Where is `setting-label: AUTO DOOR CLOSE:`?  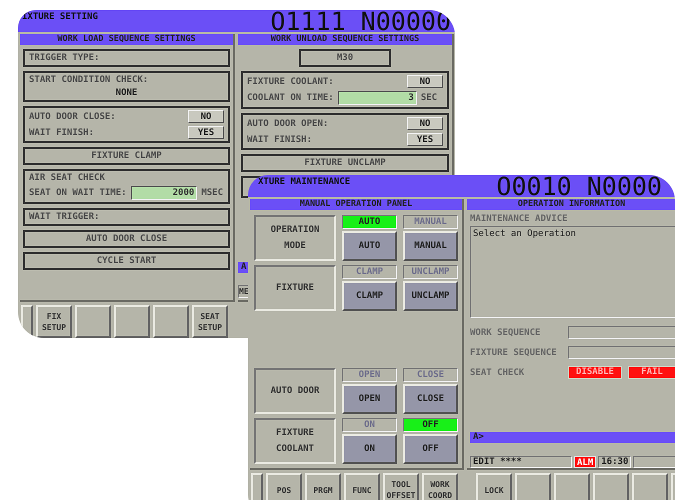
setting-label: AUTO DOOR CLOSE: is located at coordinates (73, 117).